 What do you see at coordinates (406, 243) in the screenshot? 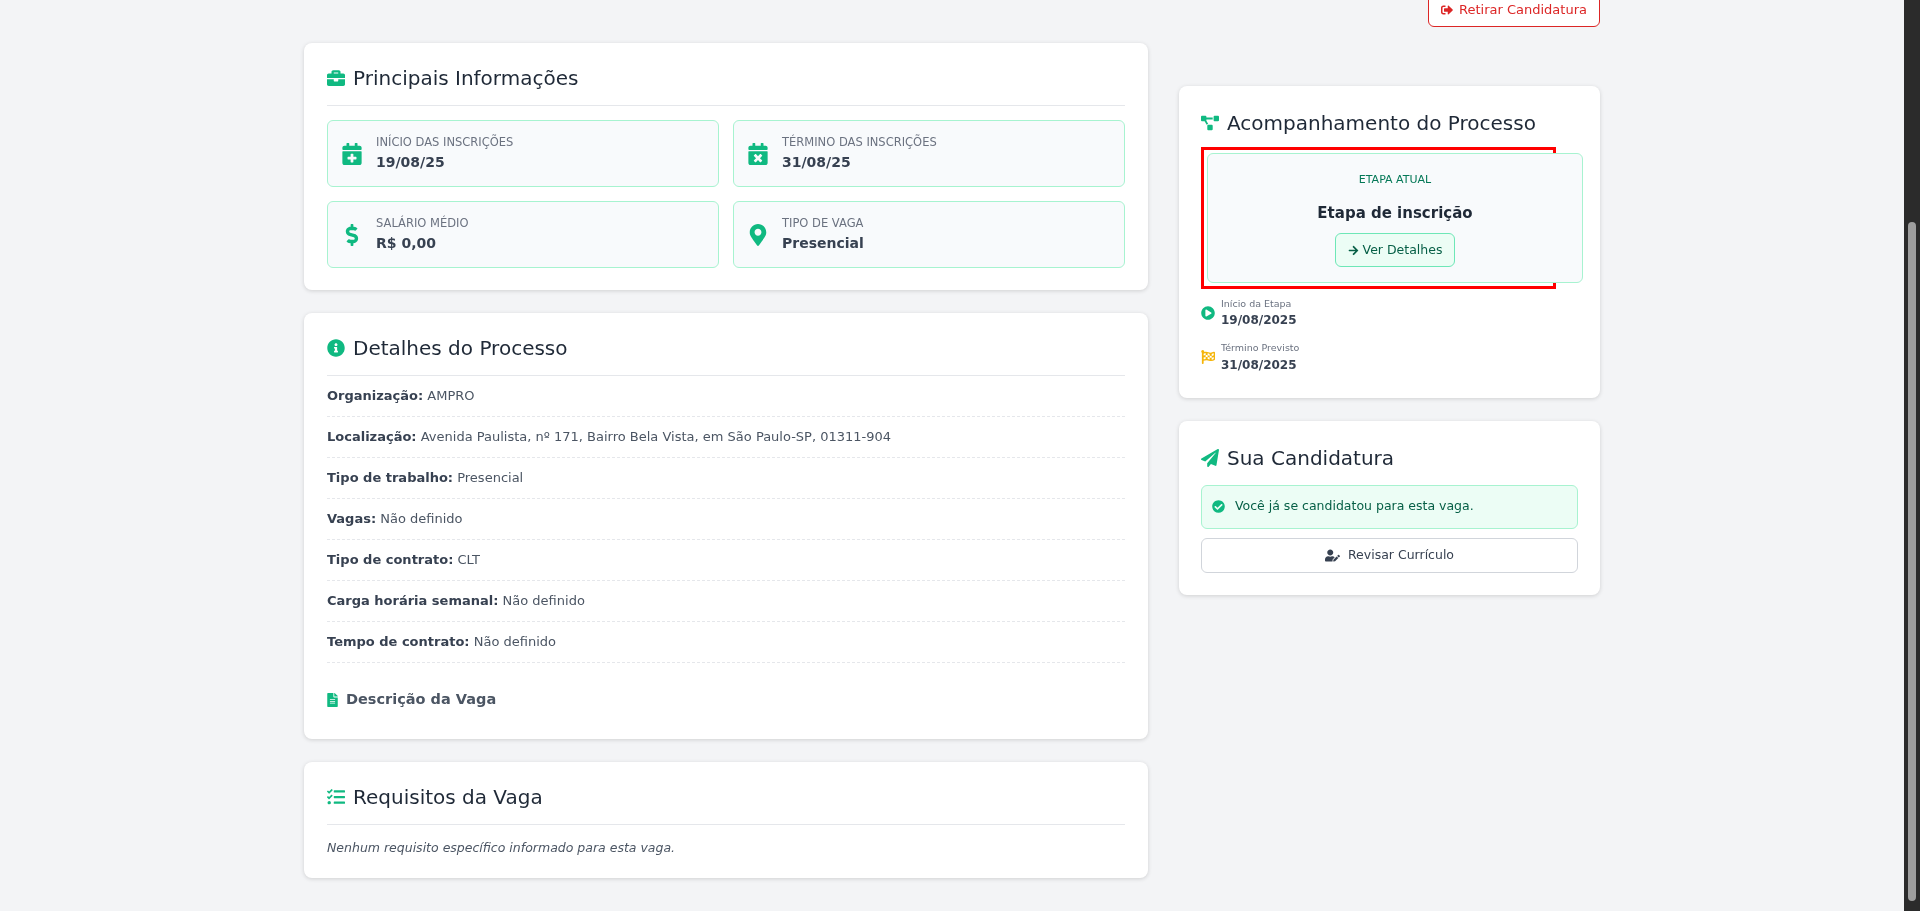
I see `info-value: R$ 0,00` at bounding box center [406, 243].